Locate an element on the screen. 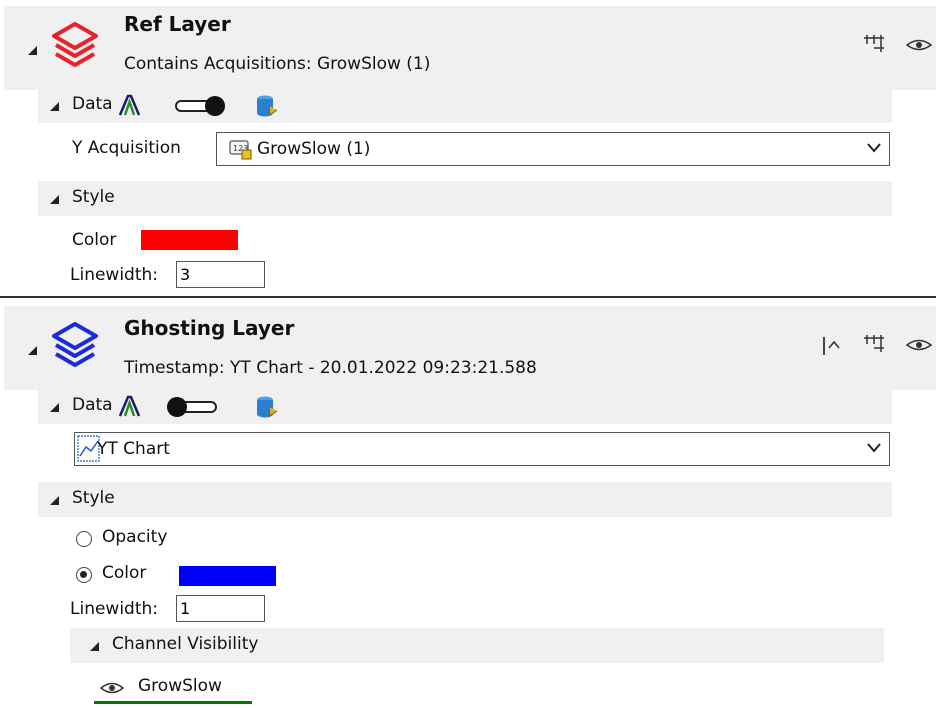 The image size is (936, 708). channel-visibility-label: Channel Visibility is located at coordinates (185, 644).